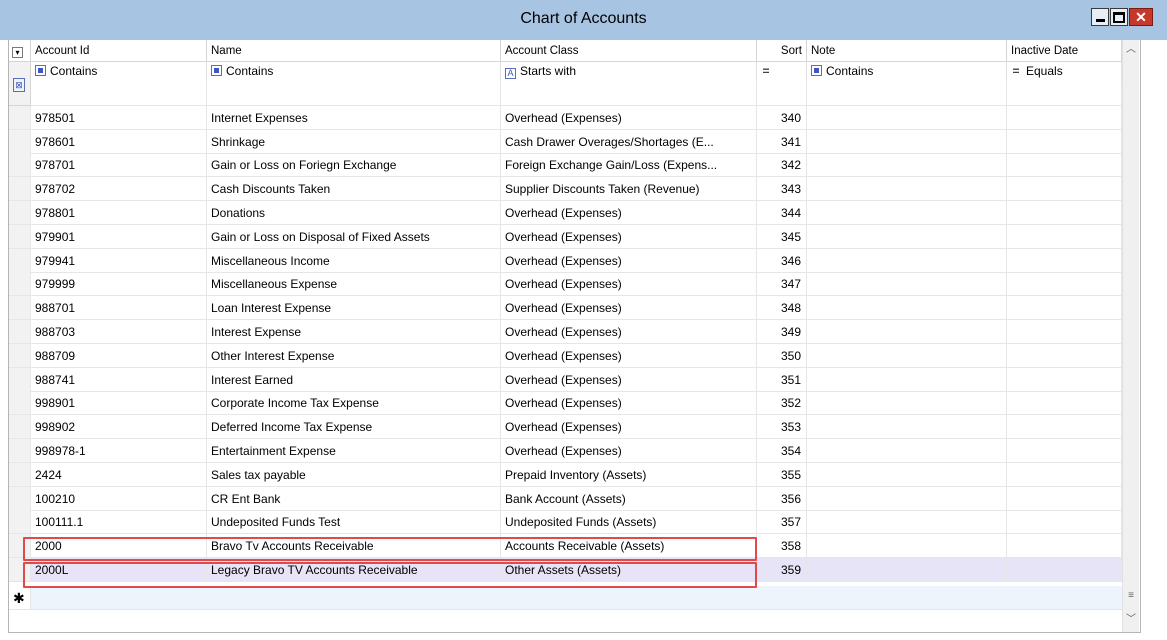 Image resolution: width=1167 pixels, height=640 pixels. Describe the element at coordinates (782, 94) in the screenshot. I see `cell-sort` at that location.